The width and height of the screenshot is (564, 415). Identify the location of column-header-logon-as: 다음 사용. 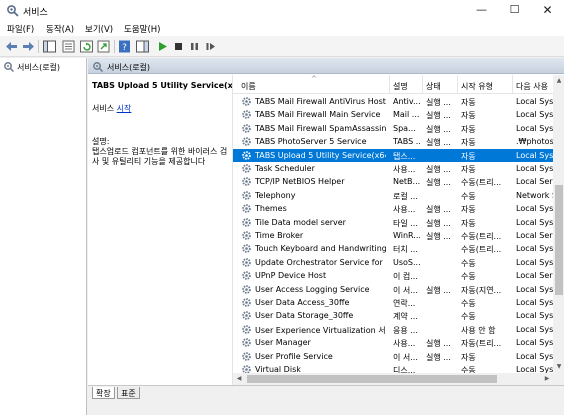
(532, 86).